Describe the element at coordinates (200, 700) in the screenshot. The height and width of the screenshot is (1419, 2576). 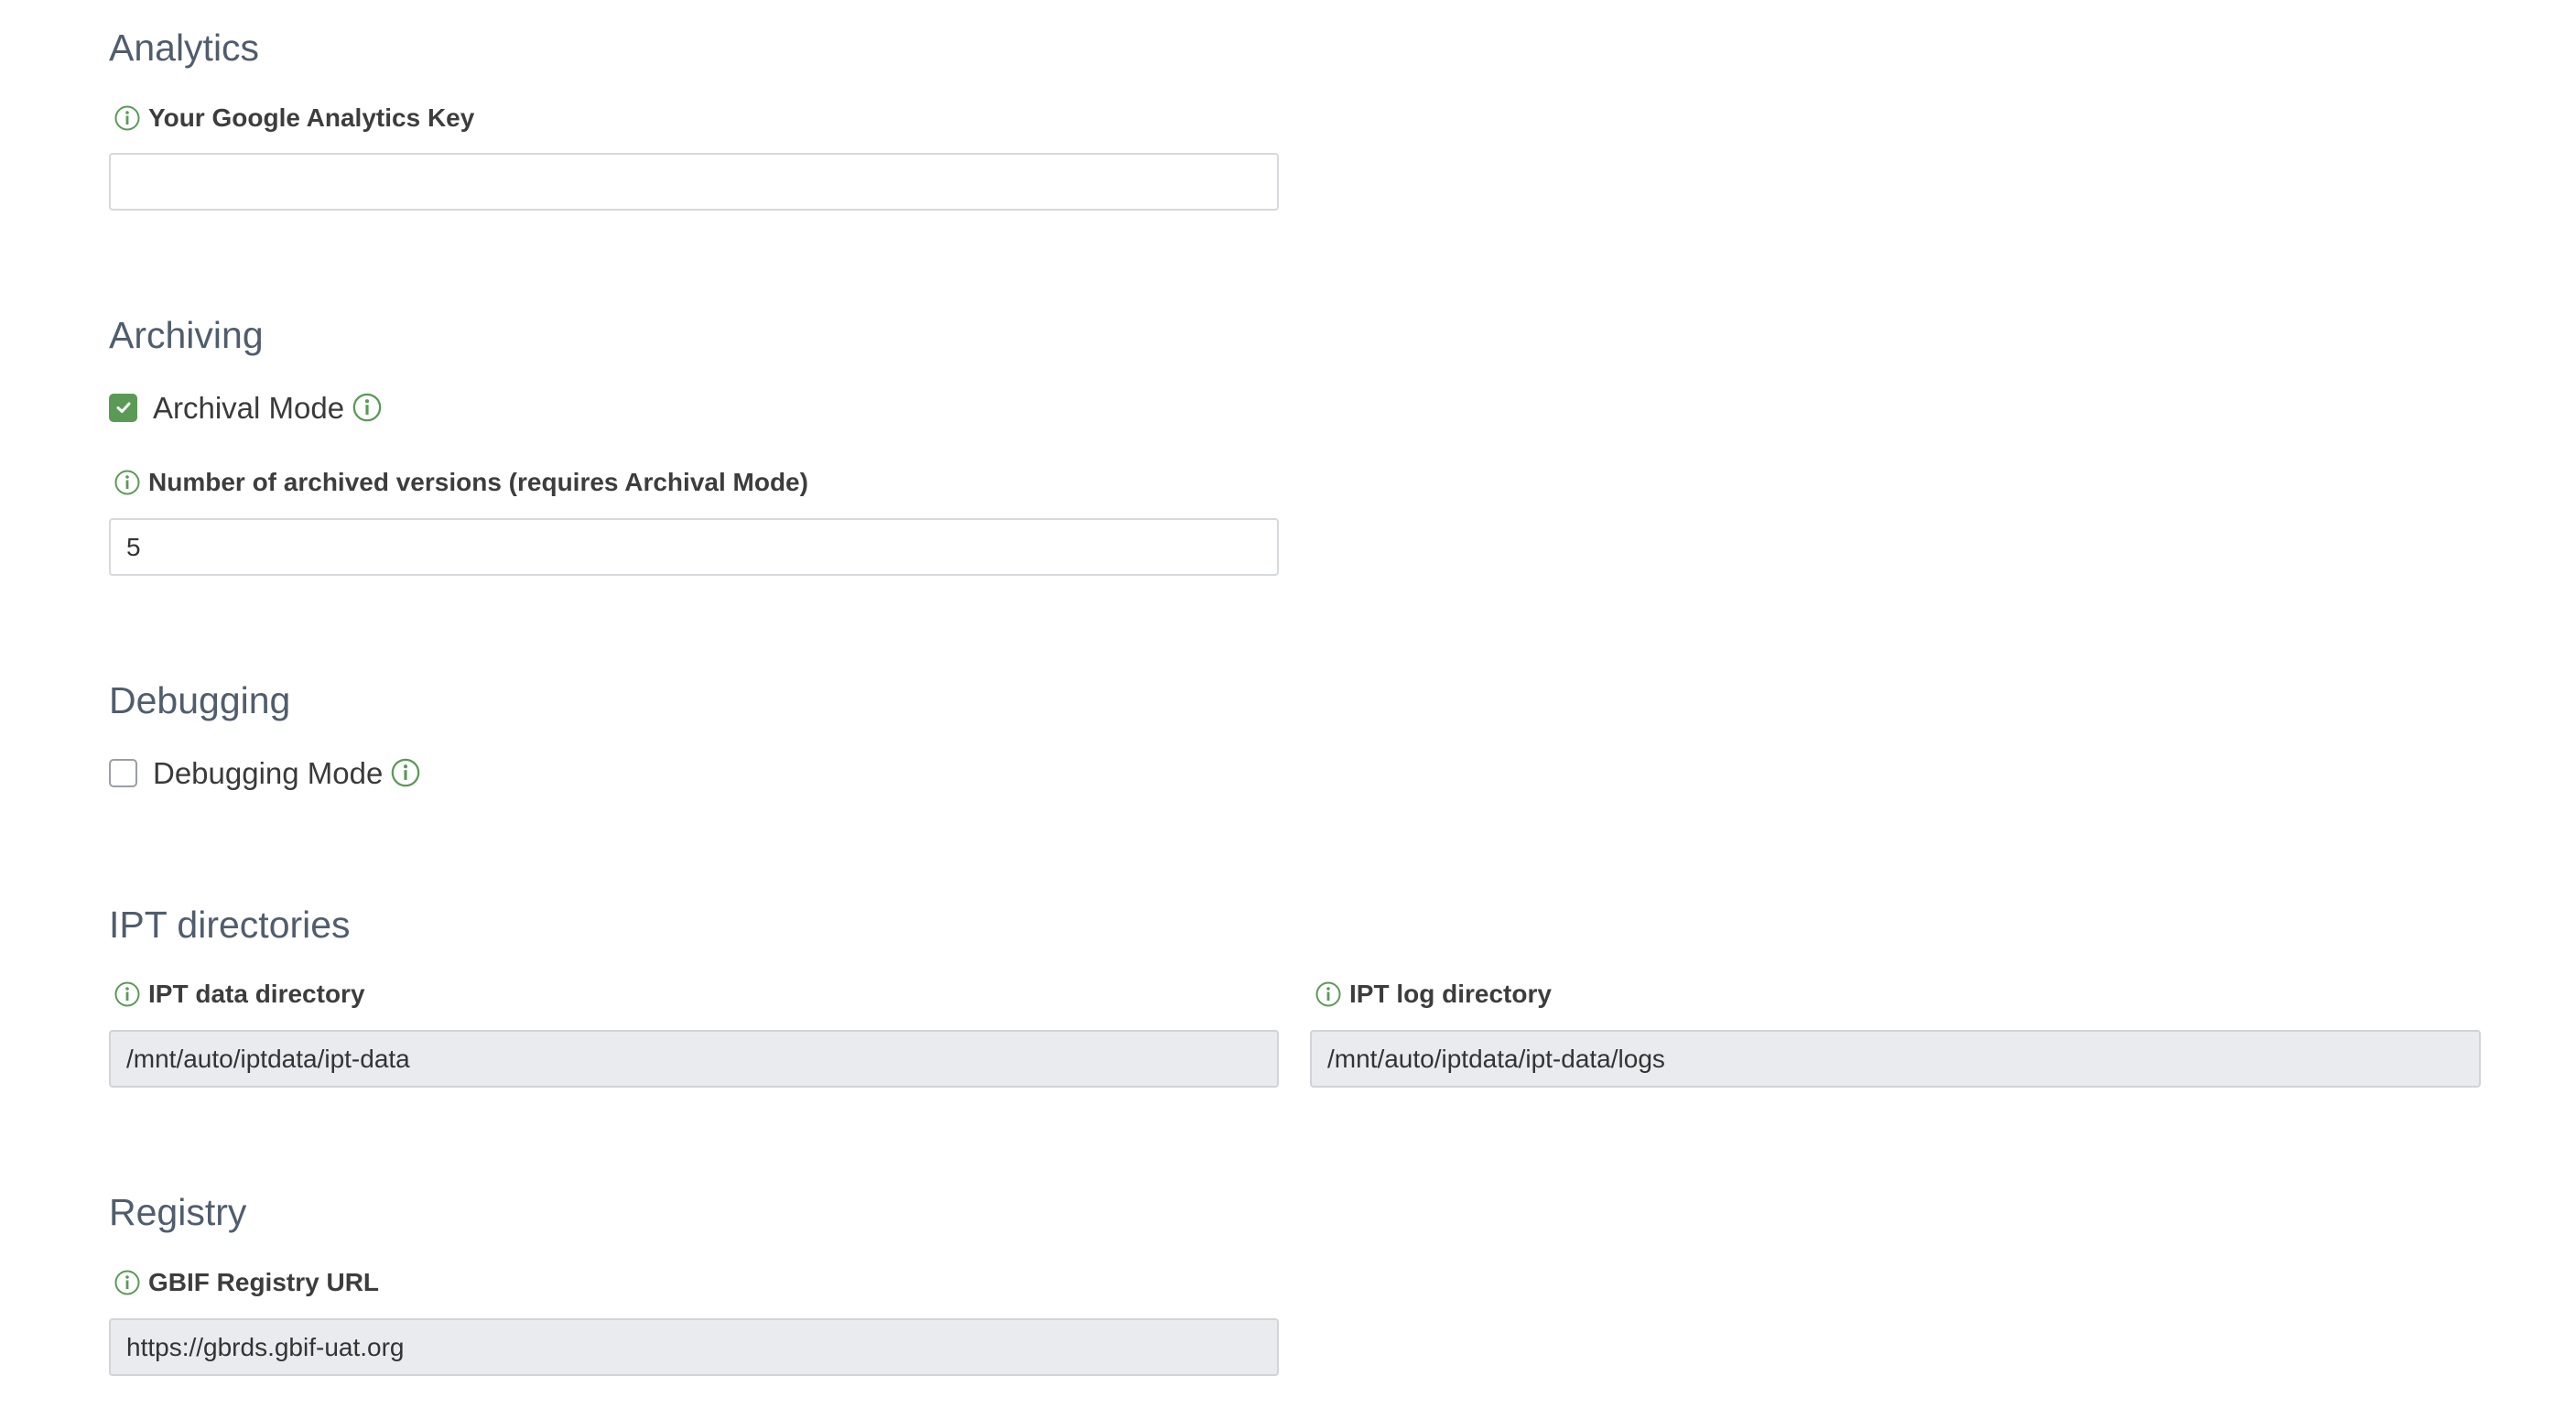
I see `section-title-debugging: Debugging` at that location.